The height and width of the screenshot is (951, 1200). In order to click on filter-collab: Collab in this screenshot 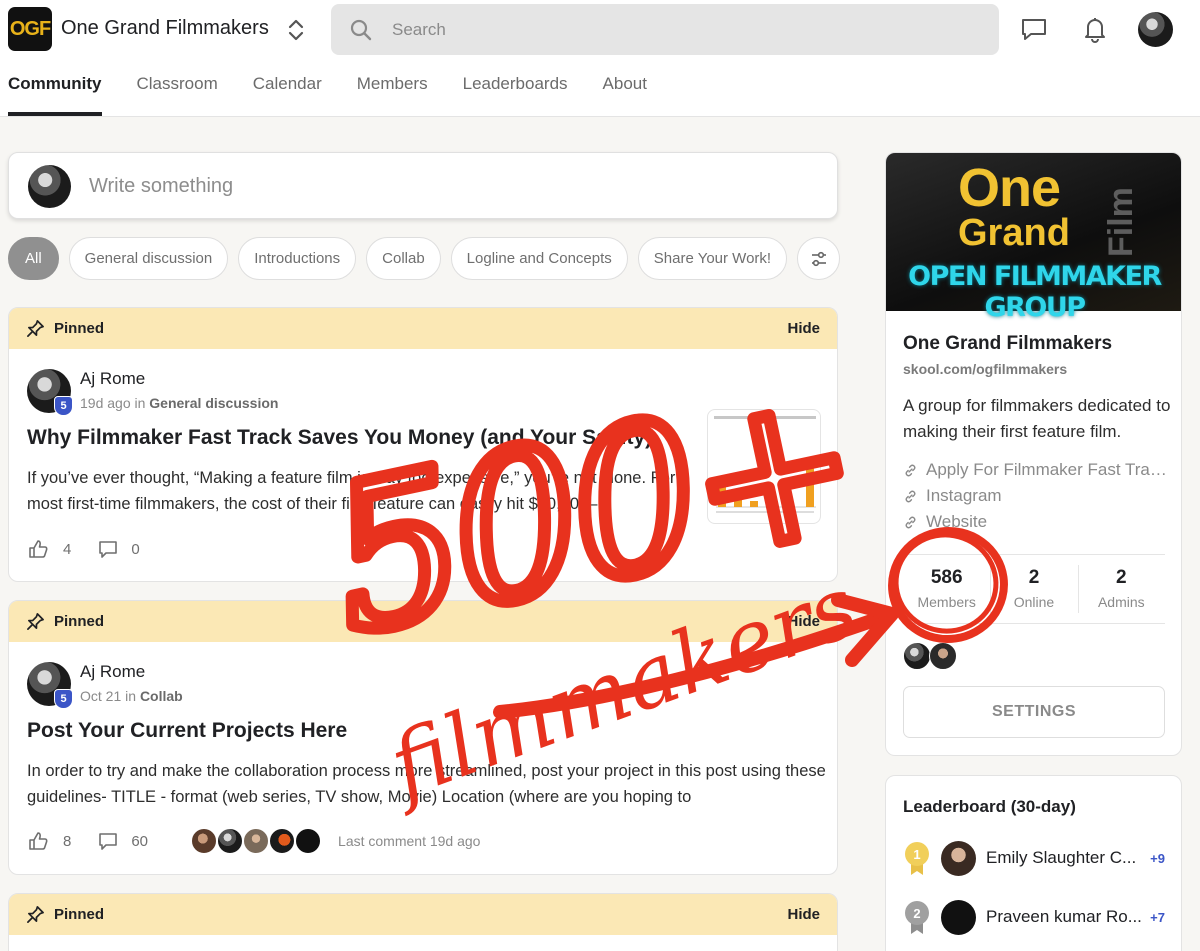, I will do `click(403, 258)`.